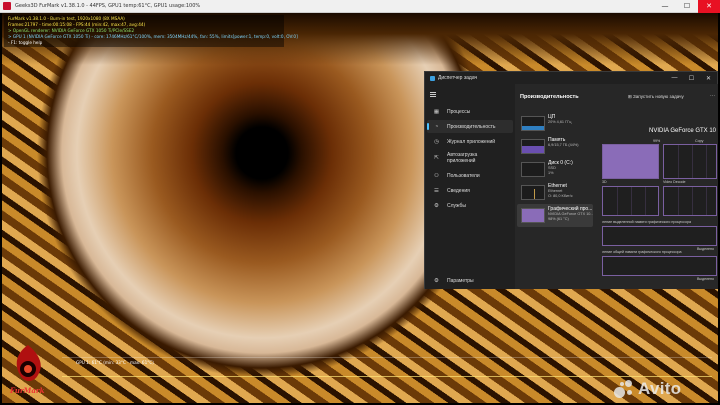 The height and width of the screenshot is (405, 720). Describe the element at coordinates (436, 111) in the screenshot. I see `processes-icon: ▦` at that location.